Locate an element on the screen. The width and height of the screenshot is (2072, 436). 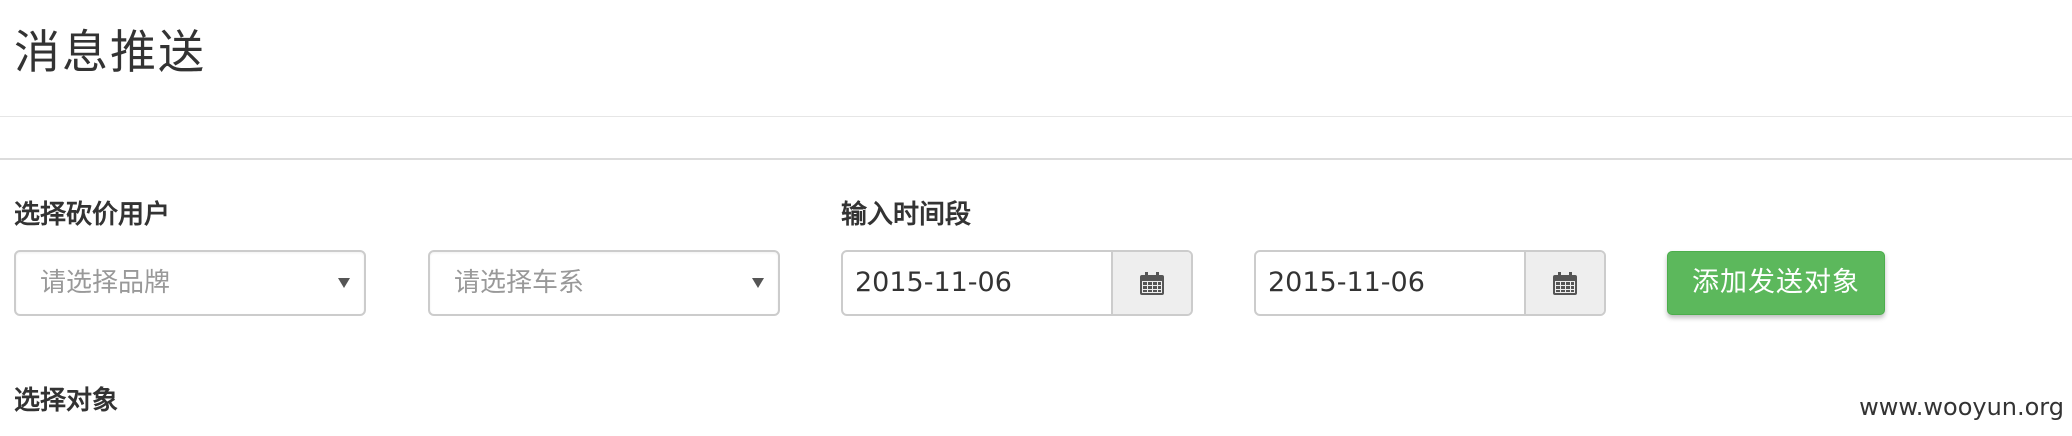
start-date-input: 2015-11-06 is located at coordinates (933, 283).